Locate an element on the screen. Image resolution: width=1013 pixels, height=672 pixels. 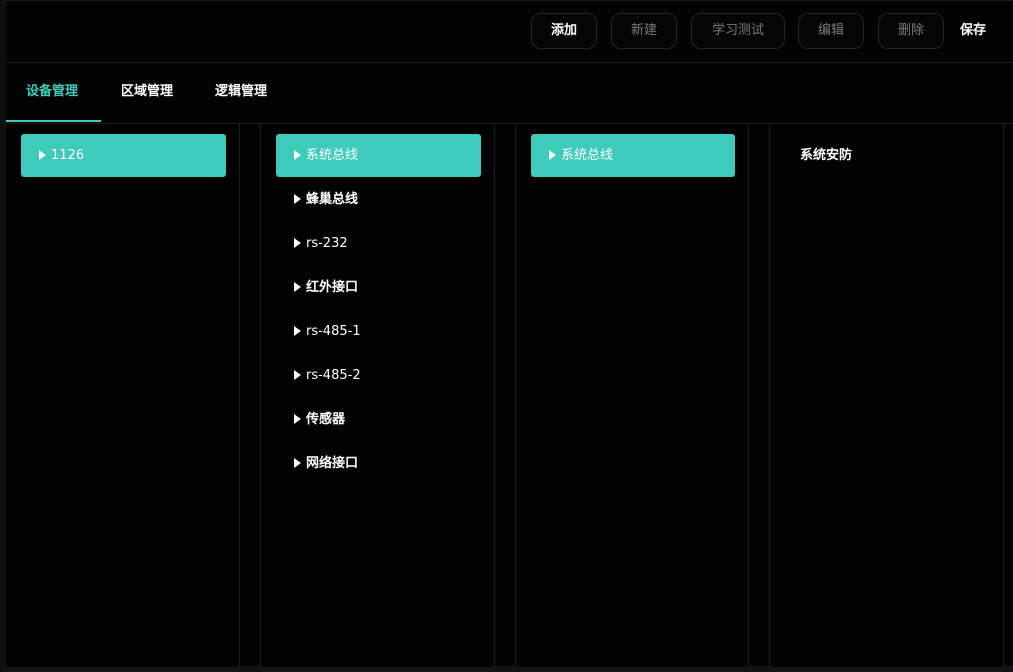
edit-button: 编辑 is located at coordinates (831, 31).